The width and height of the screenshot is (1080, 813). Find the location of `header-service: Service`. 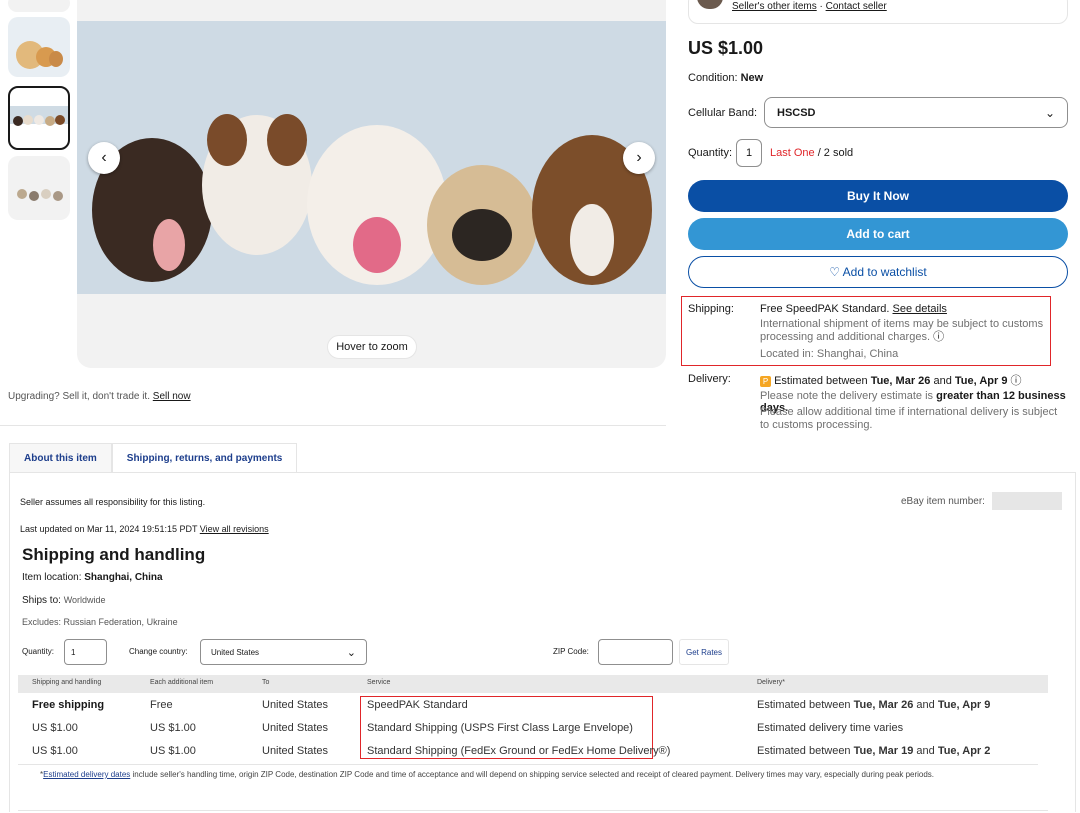

header-service: Service is located at coordinates (379, 682).